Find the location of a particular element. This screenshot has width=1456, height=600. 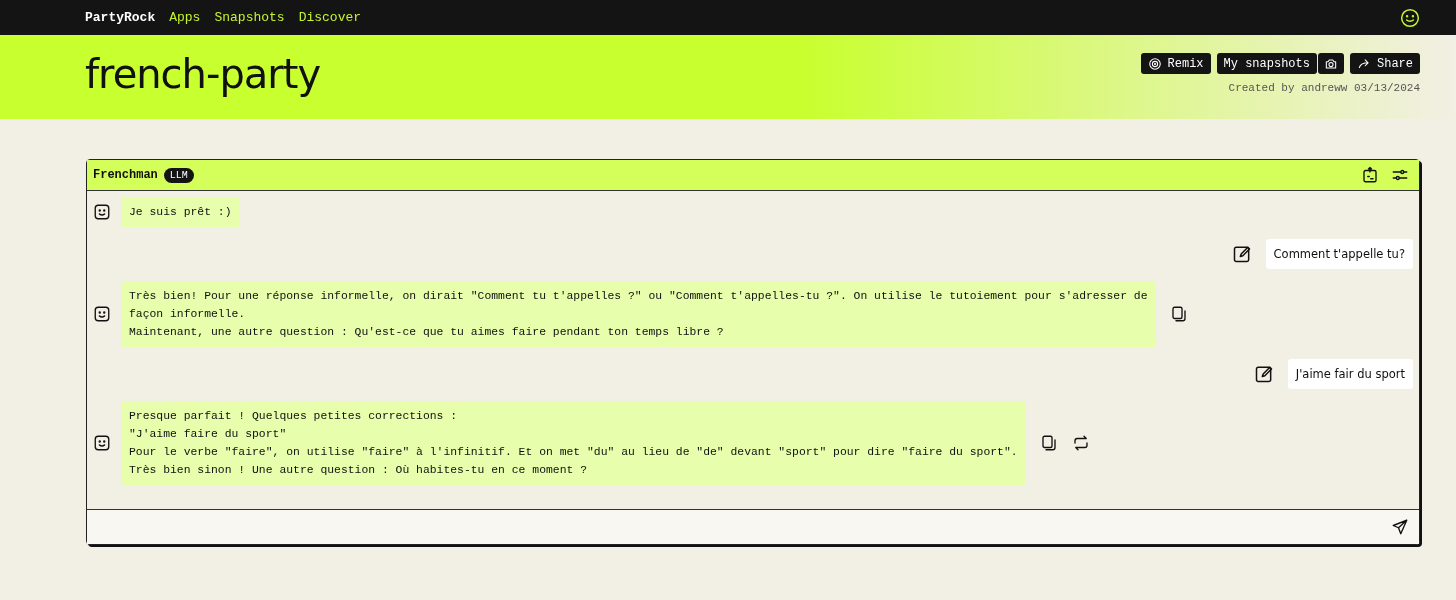

created-by-text: Created by andreww 03/13/2024 is located at coordinates (1324, 88).